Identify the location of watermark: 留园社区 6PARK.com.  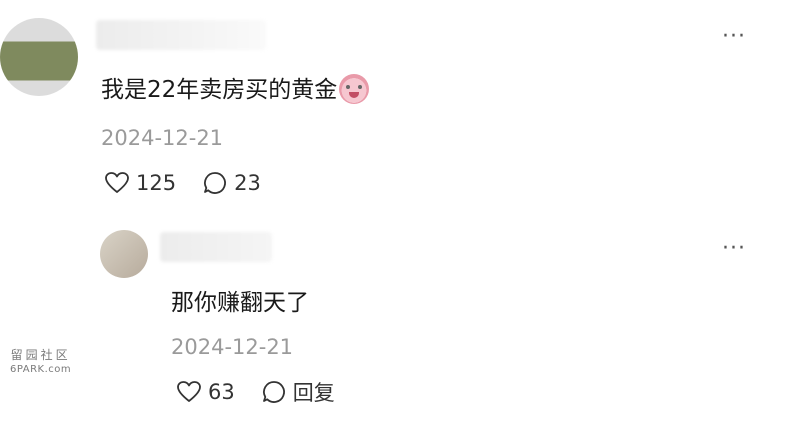
(40, 360).